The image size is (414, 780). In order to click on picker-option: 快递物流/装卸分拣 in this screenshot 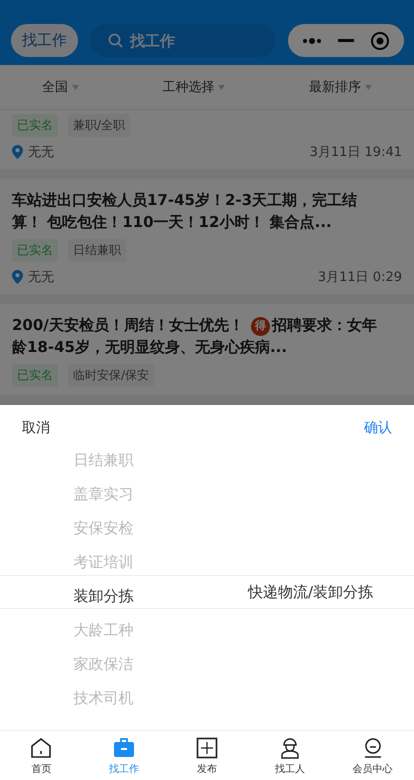, I will do `click(311, 592)`.